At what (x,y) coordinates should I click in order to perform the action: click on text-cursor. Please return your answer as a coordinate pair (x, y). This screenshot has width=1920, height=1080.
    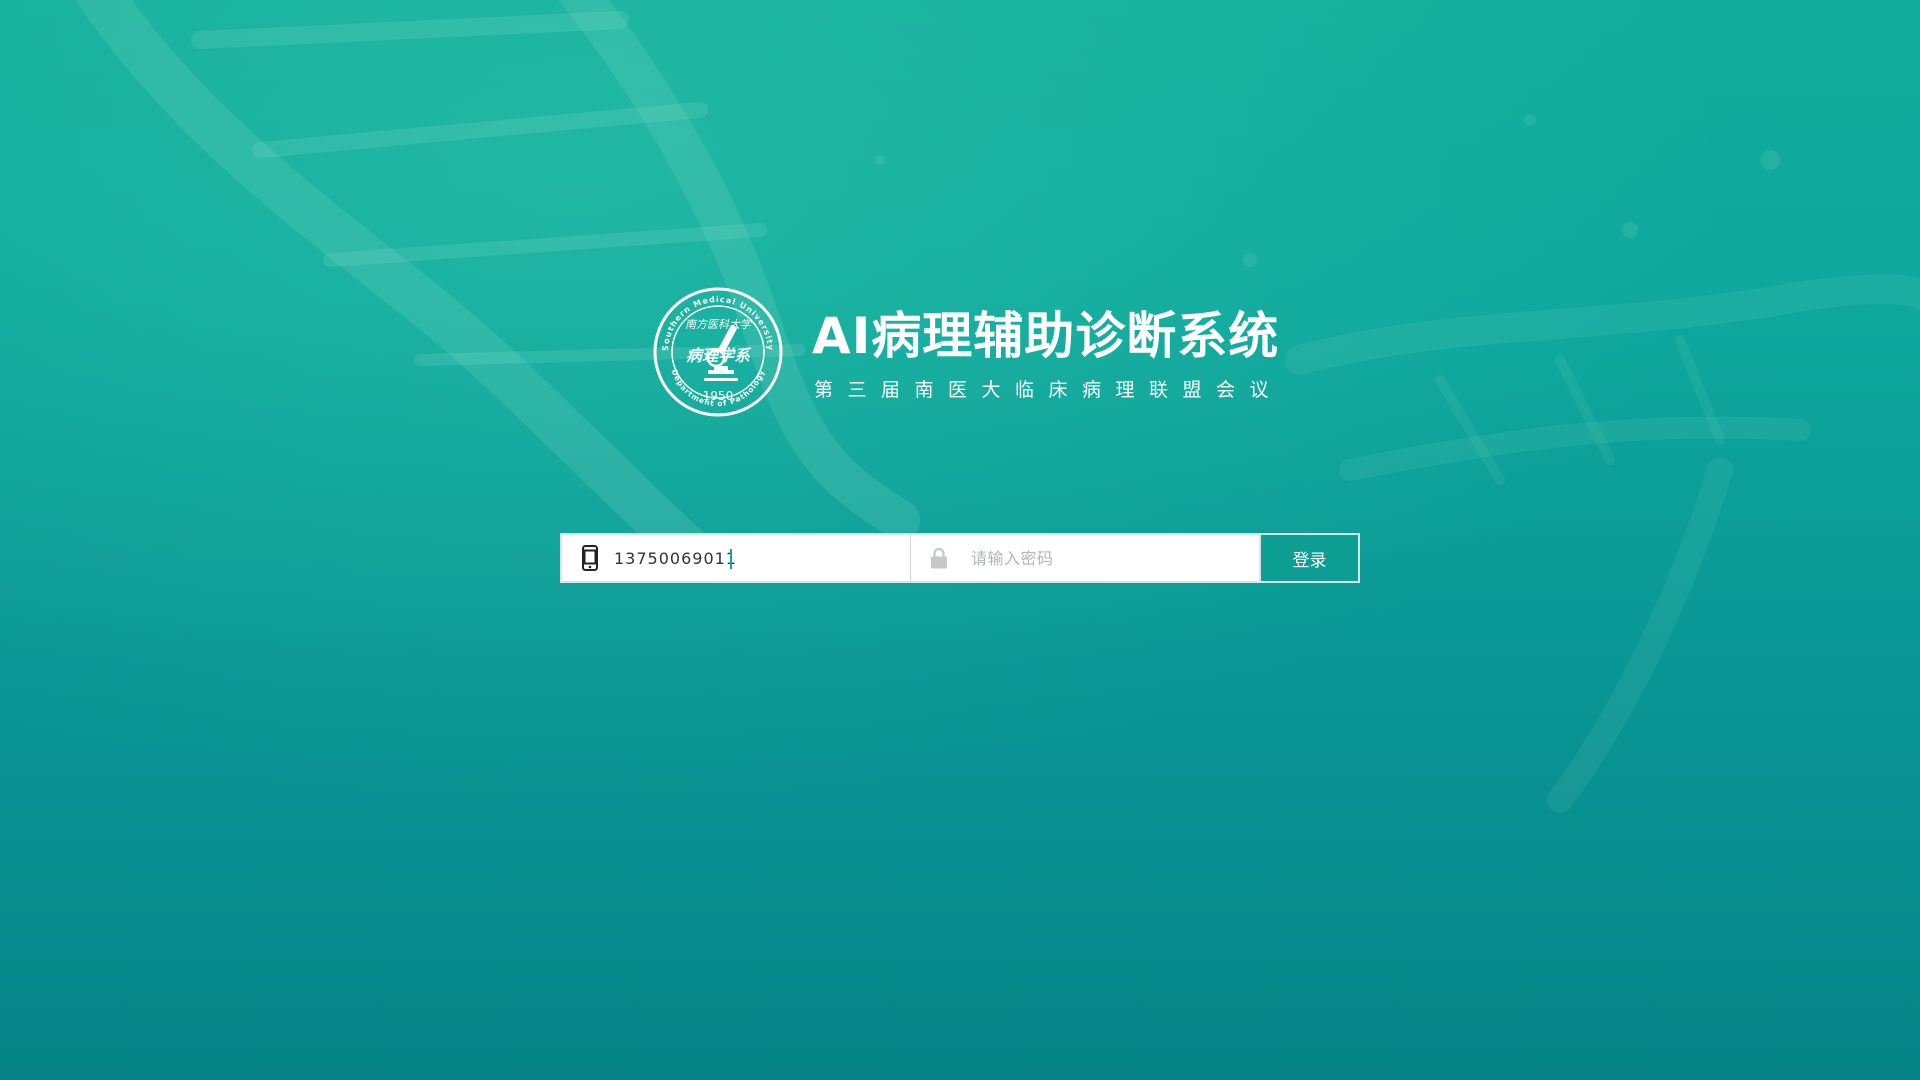
    Looking at the image, I should click on (731, 559).